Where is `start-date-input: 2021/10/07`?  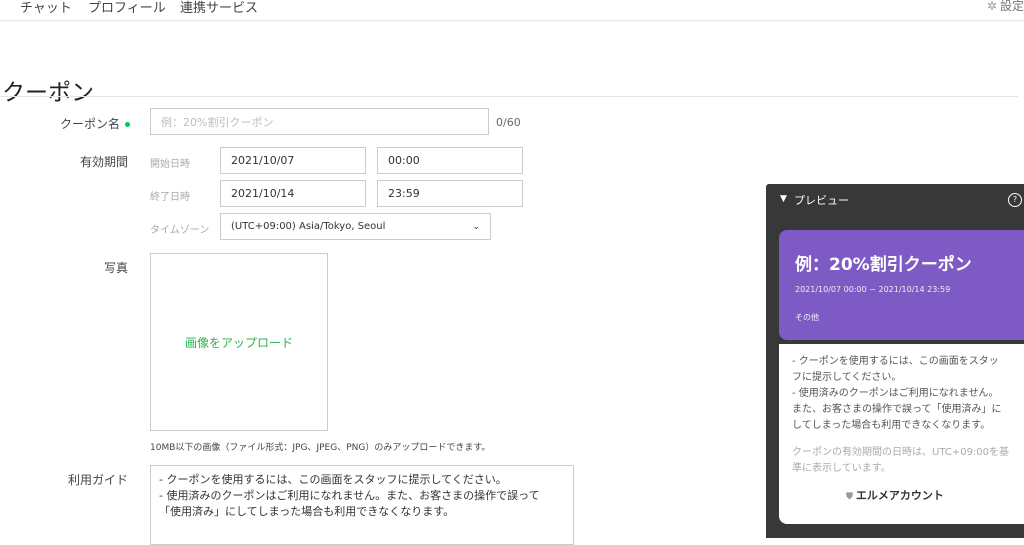 start-date-input: 2021/10/07 is located at coordinates (293, 160).